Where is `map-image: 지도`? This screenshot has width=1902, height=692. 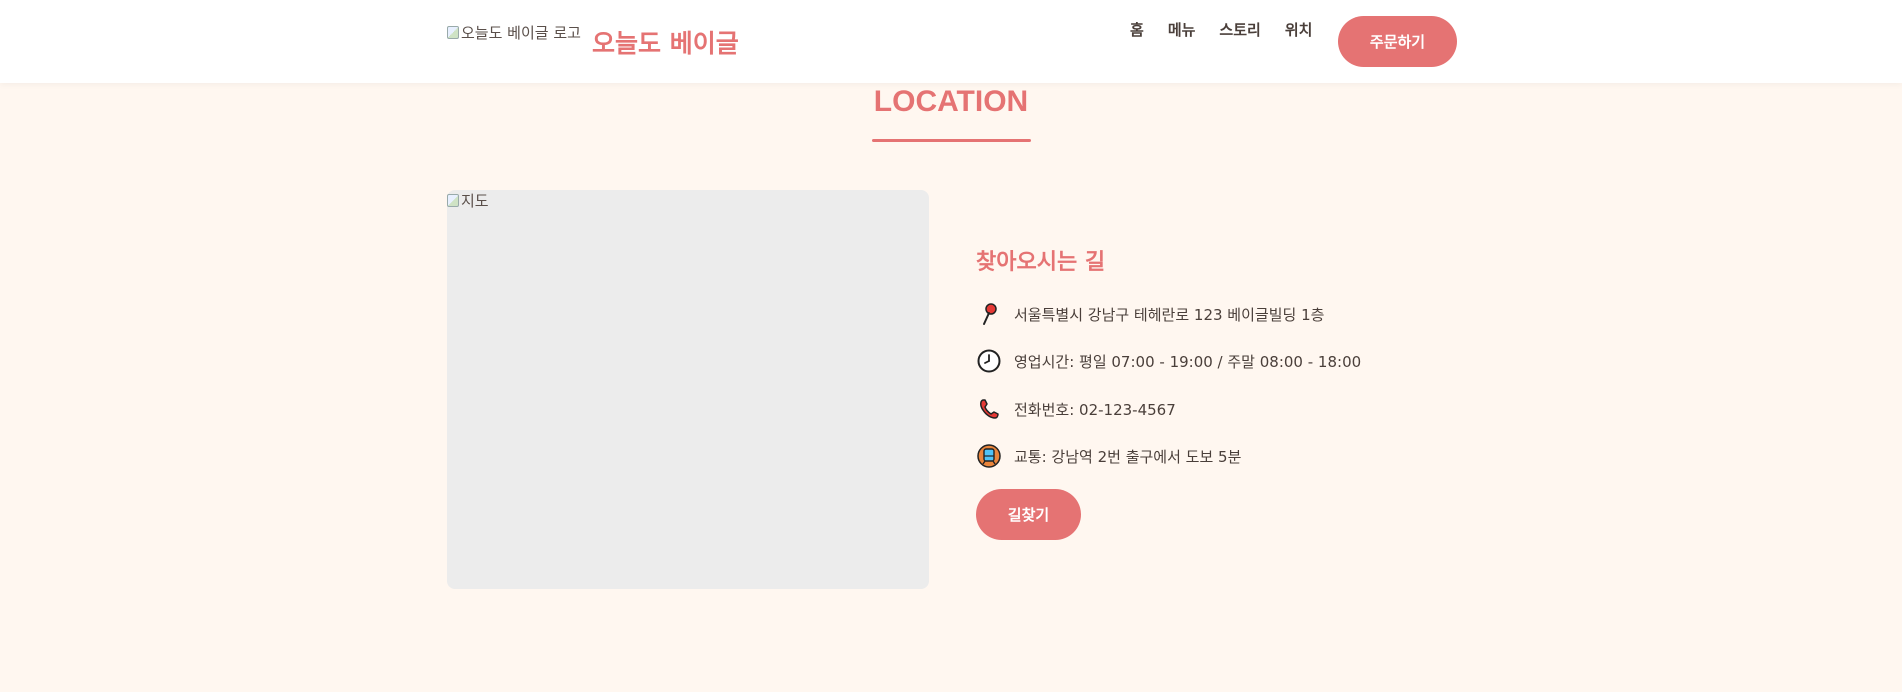
map-image: 지도 is located at coordinates (688, 389).